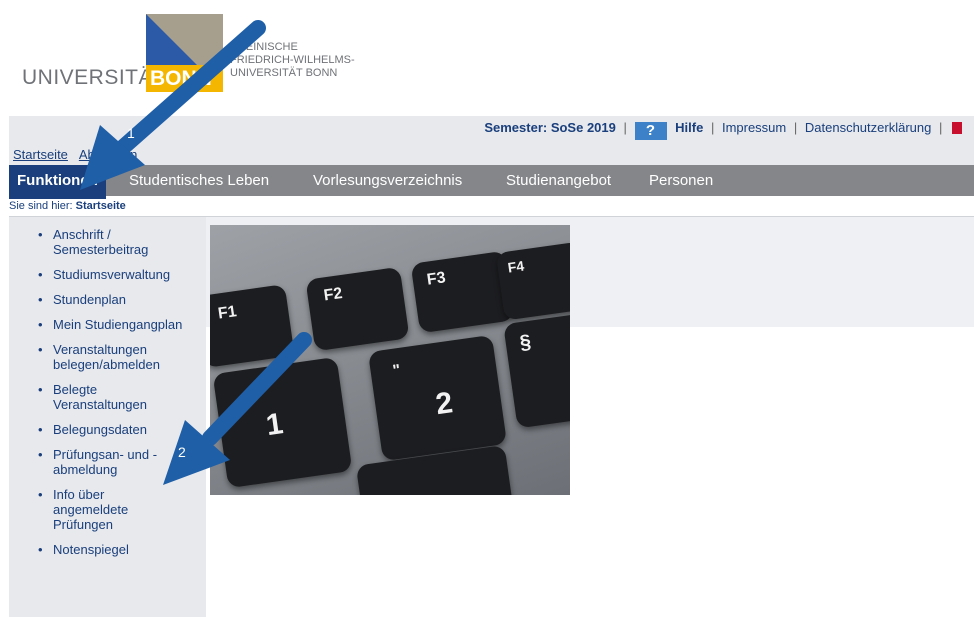 The image size is (974, 617). I want to click on help-icon: ?, so click(650, 131).